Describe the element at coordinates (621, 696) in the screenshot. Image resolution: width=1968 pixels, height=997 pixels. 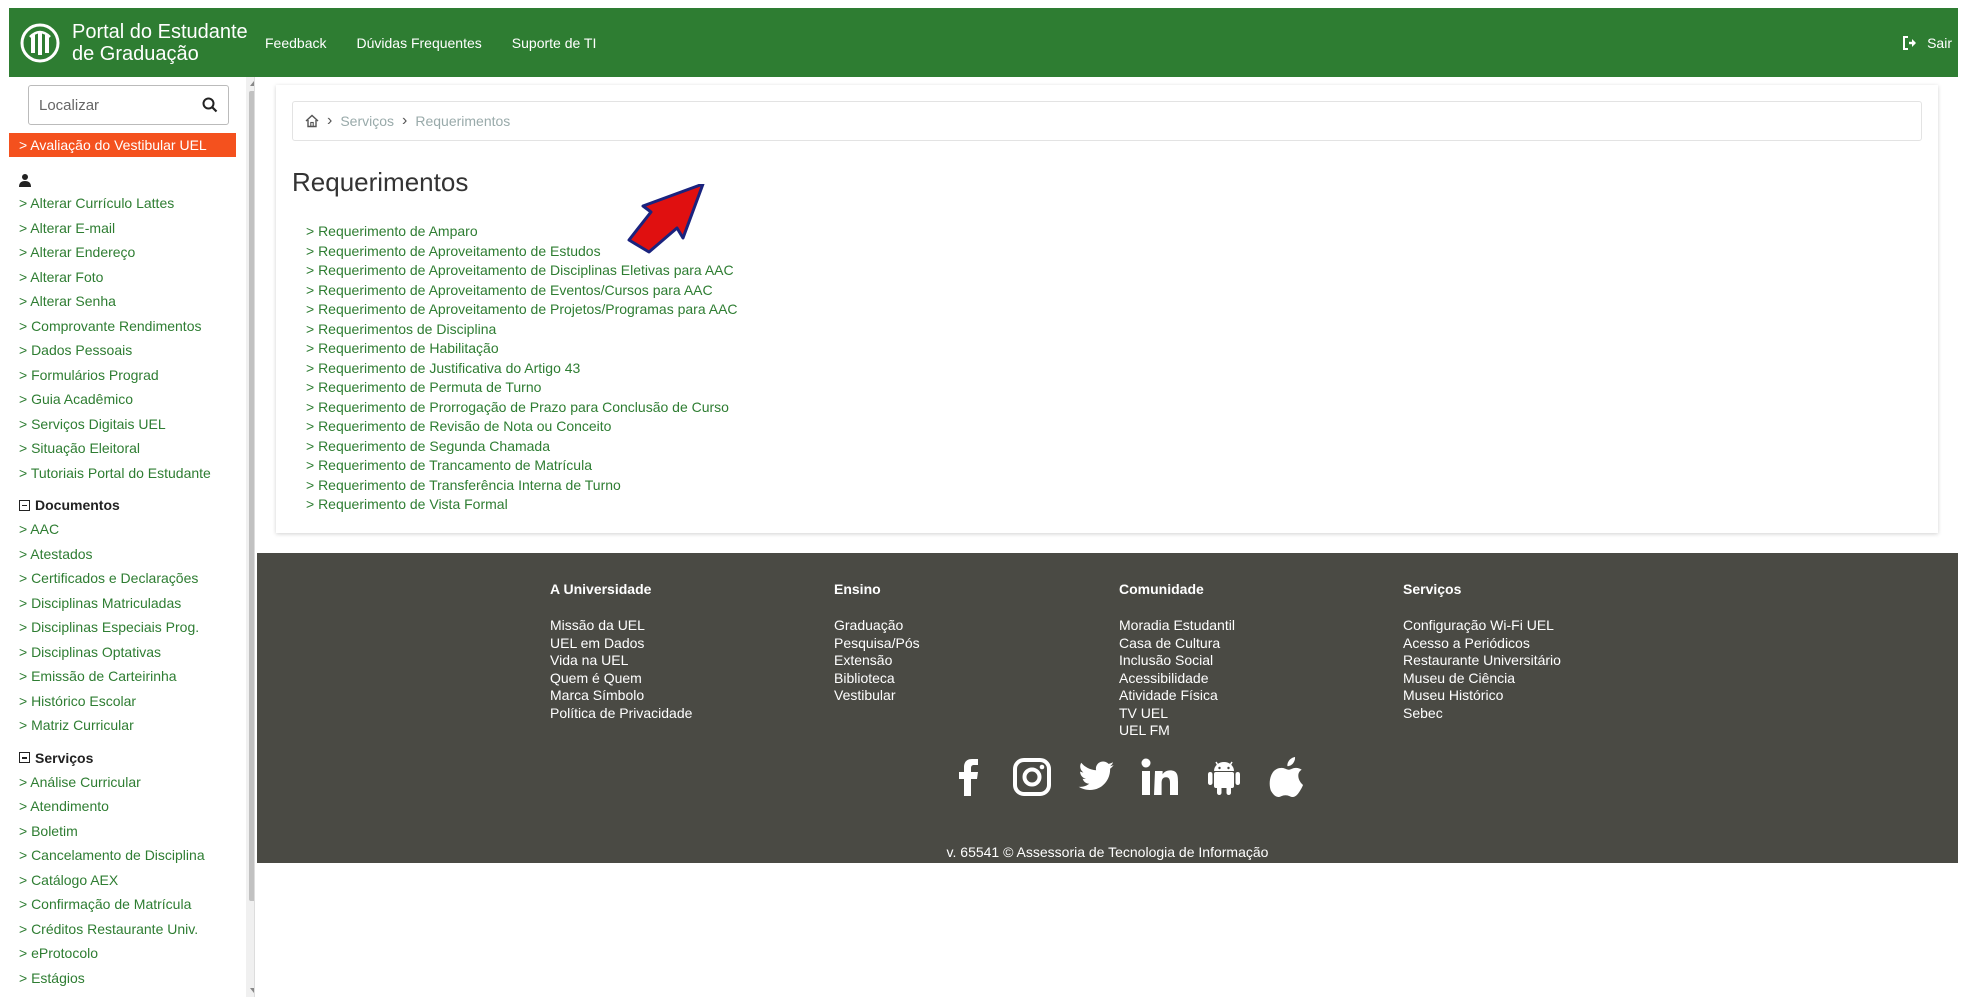
I see `footer-link: Marca Símbolo` at that location.